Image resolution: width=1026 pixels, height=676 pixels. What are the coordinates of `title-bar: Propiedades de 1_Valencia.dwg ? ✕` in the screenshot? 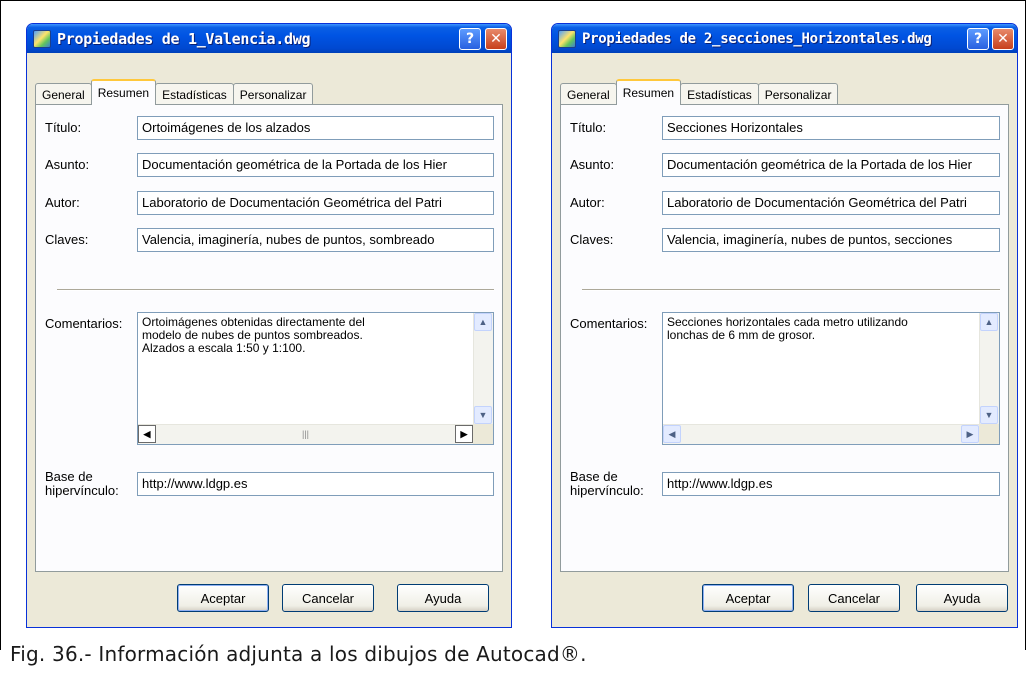 It's located at (269, 38).